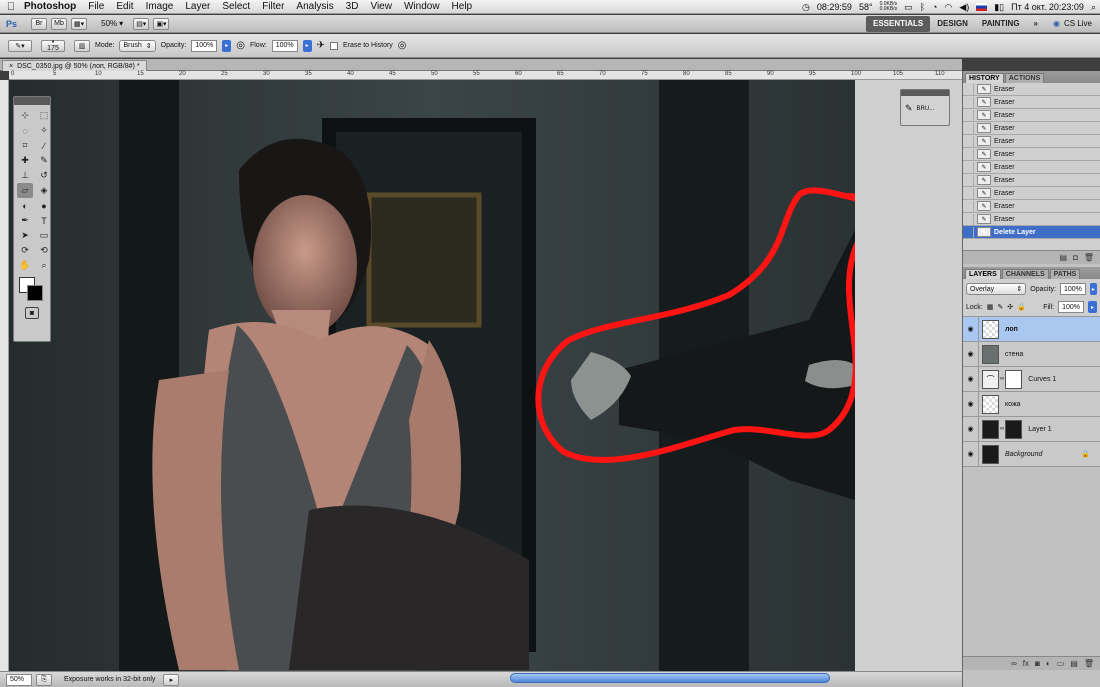 The width and height of the screenshot is (1100, 687). What do you see at coordinates (1093, 289) in the screenshot?
I see `layer-opacity-slider-button: ▸` at bounding box center [1093, 289].